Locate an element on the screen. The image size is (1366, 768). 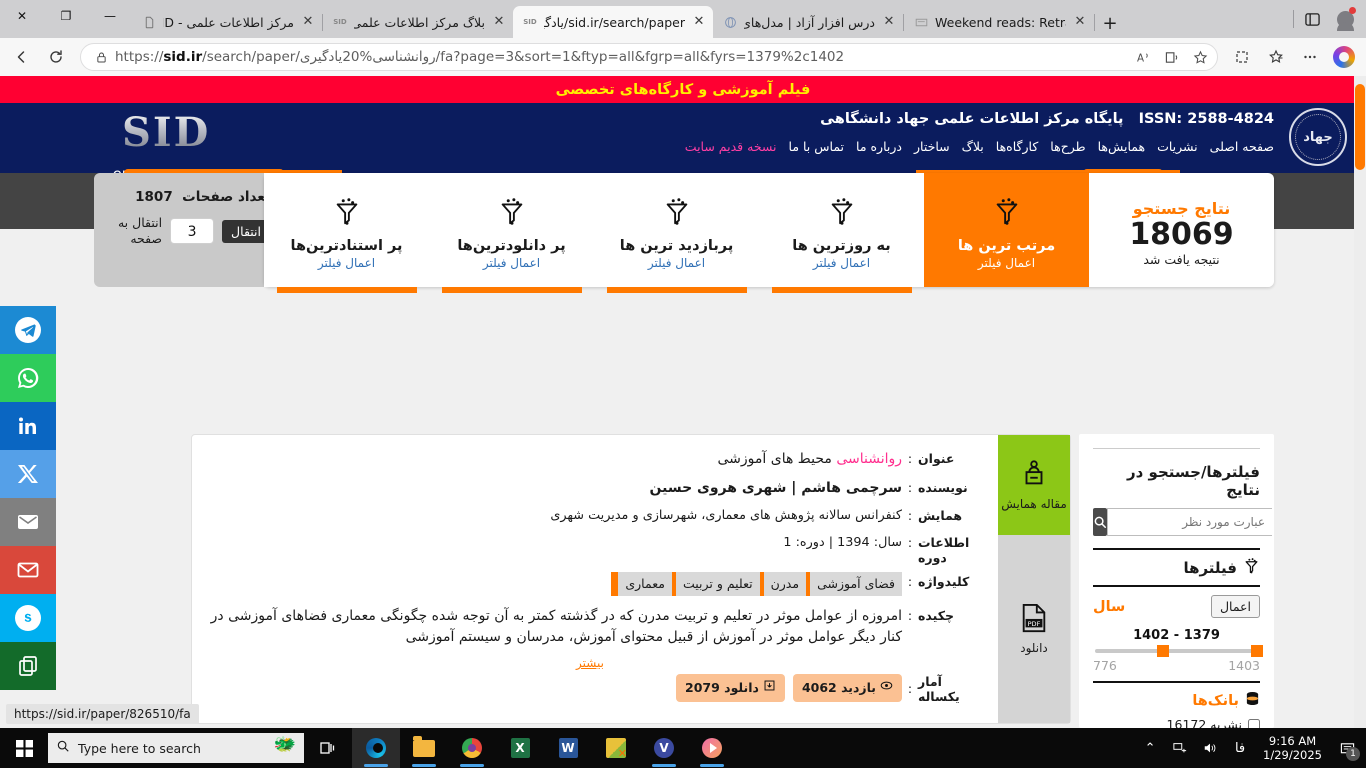
network-icon is located at coordinates (1180, 748).